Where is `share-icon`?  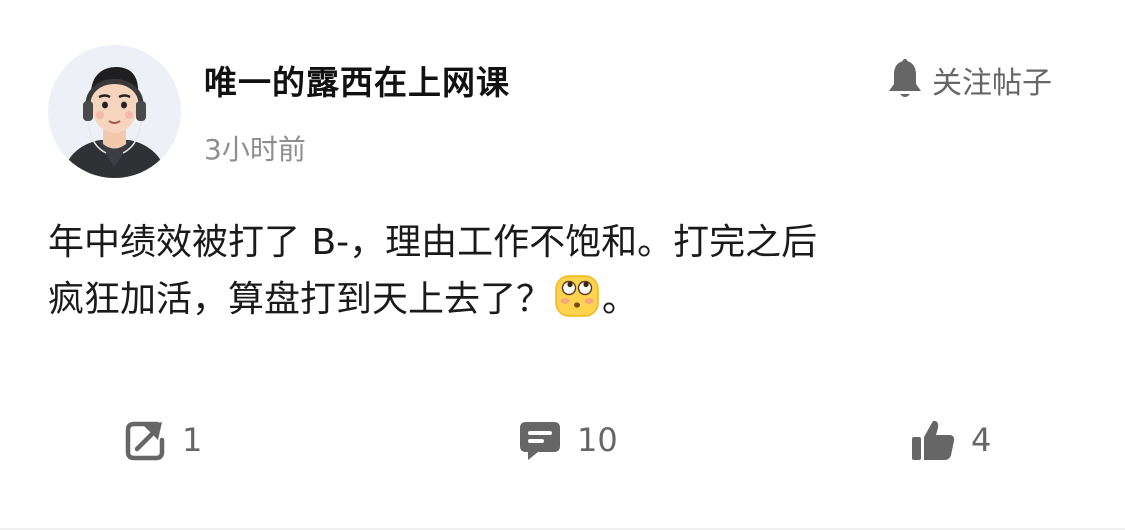 share-icon is located at coordinates (145, 441).